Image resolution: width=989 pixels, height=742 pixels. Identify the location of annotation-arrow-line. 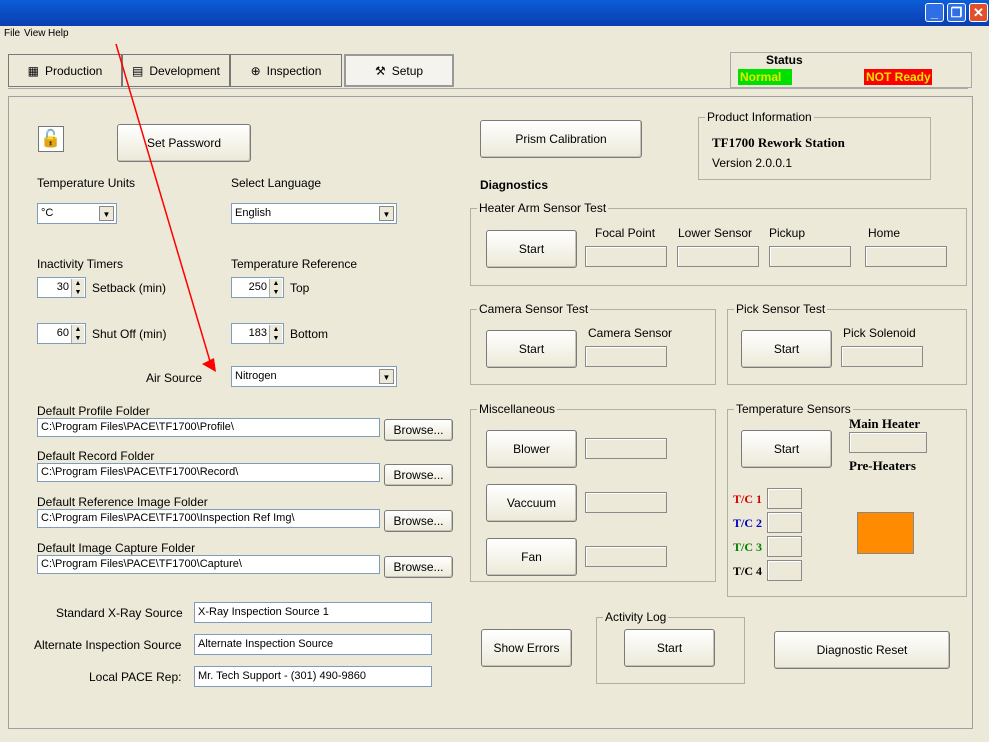
(164, 206).